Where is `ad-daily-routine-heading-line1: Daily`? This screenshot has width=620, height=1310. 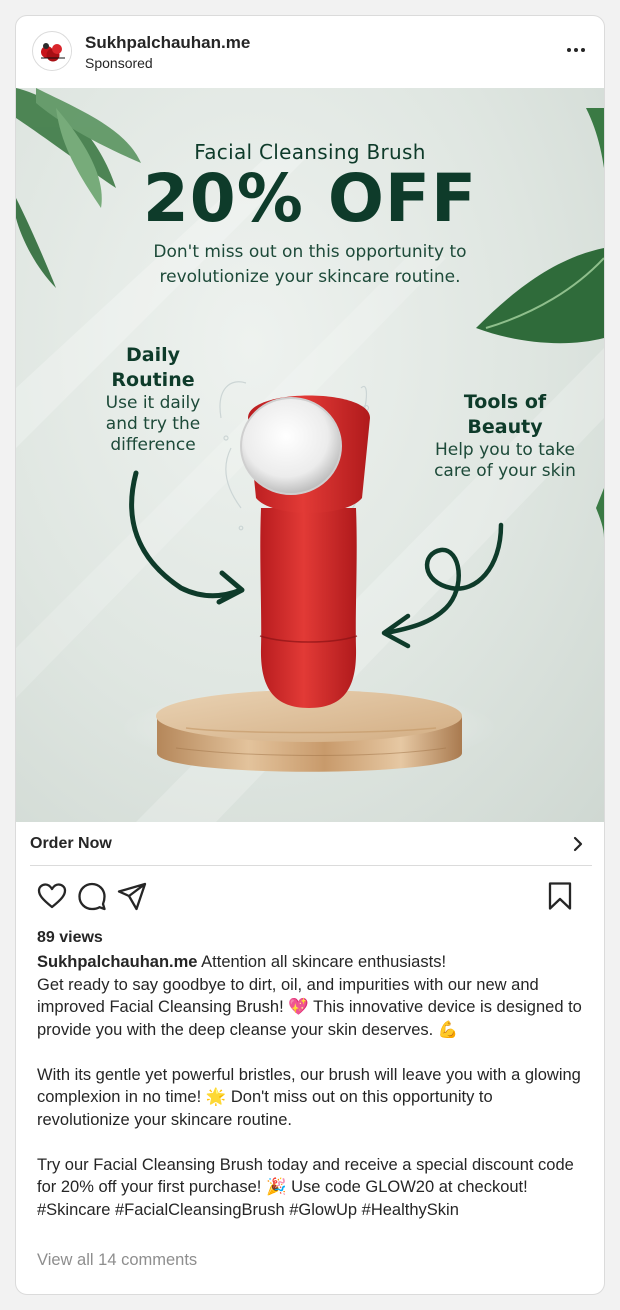
ad-daily-routine-heading-line1: Daily is located at coordinates (152, 355).